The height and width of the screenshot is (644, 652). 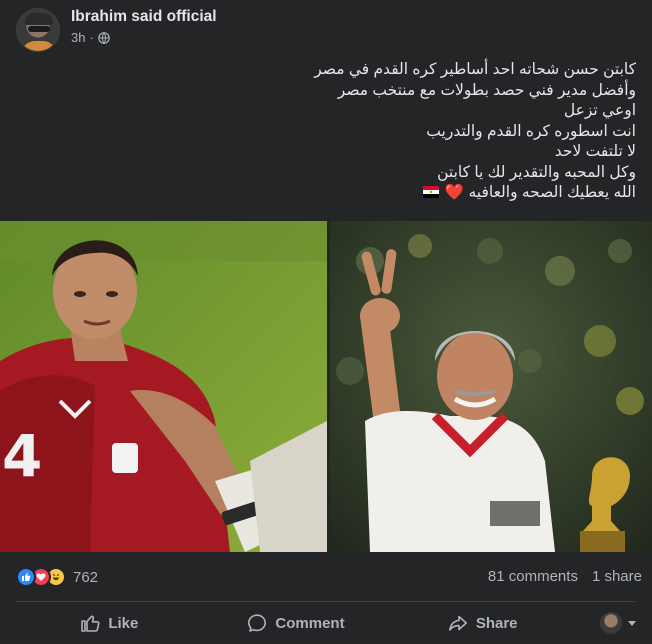 What do you see at coordinates (78, 37) in the screenshot?
I see `post-time: 3h` at bounding box center [78, 37].